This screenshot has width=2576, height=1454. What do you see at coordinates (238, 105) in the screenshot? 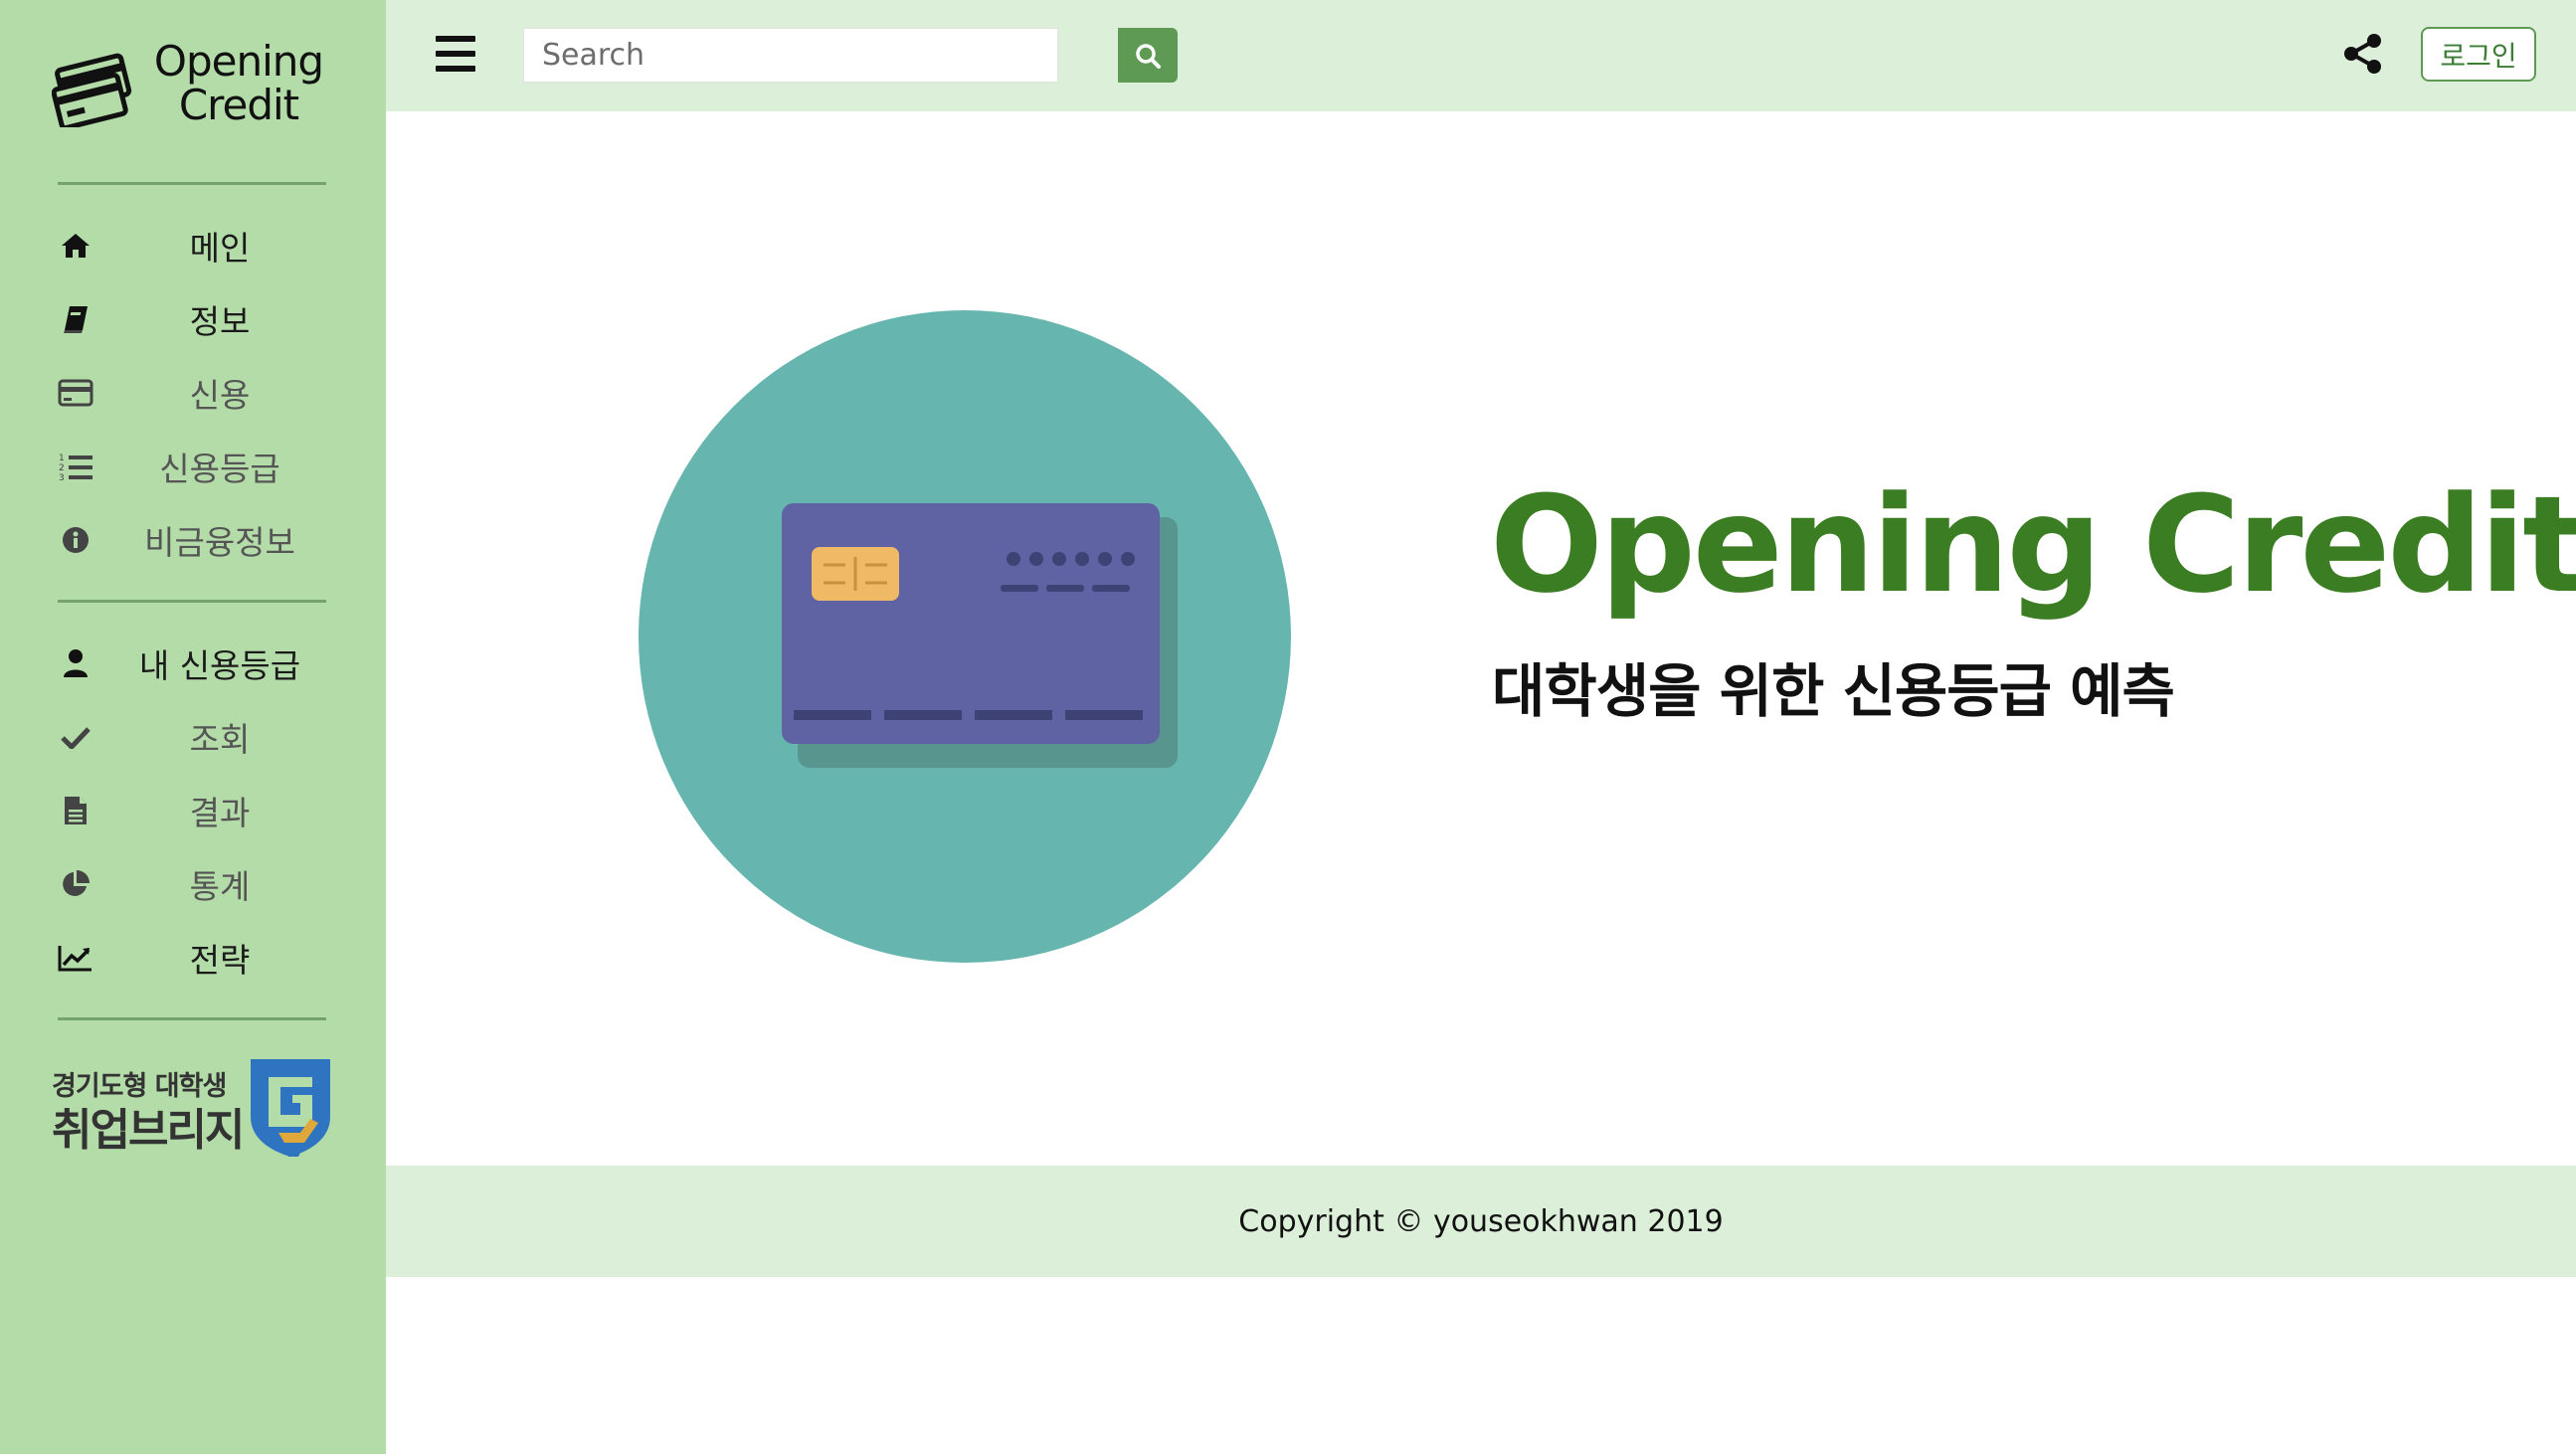
I see `logo-line-2: Credit` at bounding box center [238, 105].